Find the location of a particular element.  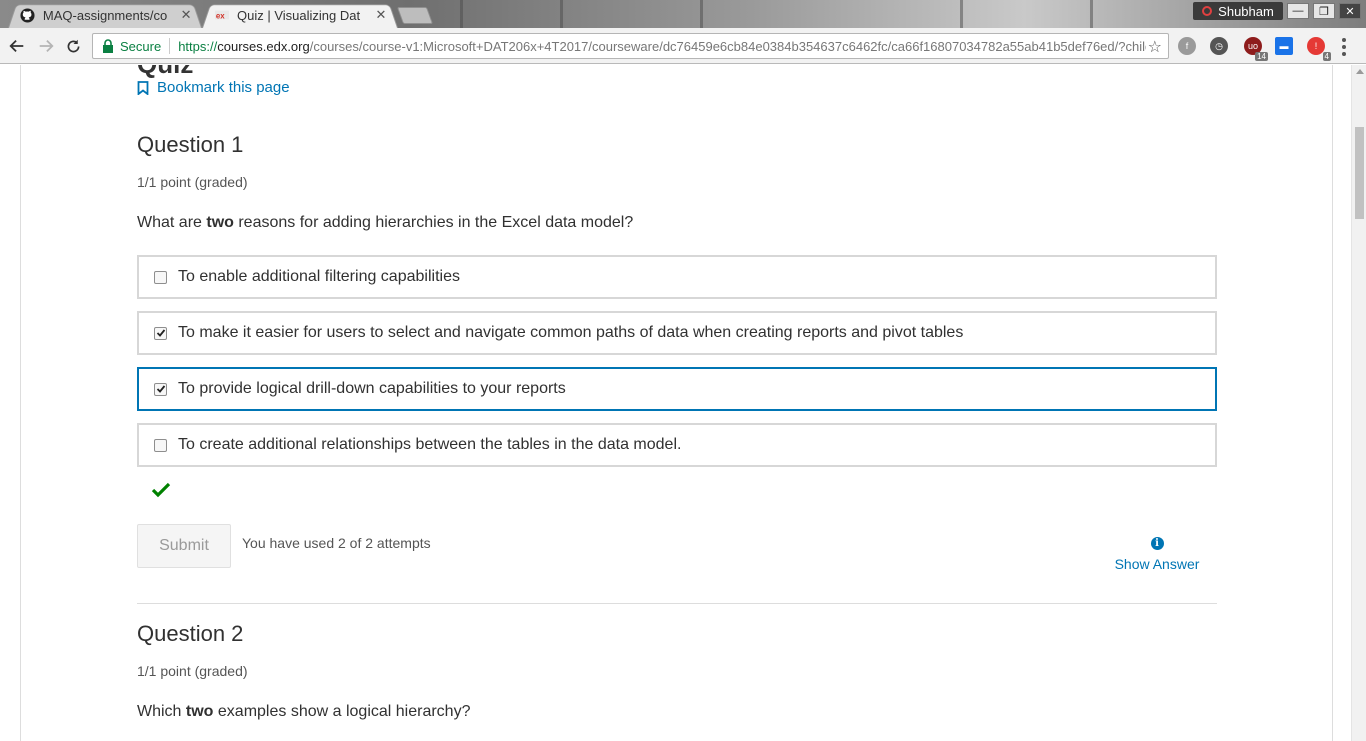

profile-icon is located at coordinates (1207, 11).